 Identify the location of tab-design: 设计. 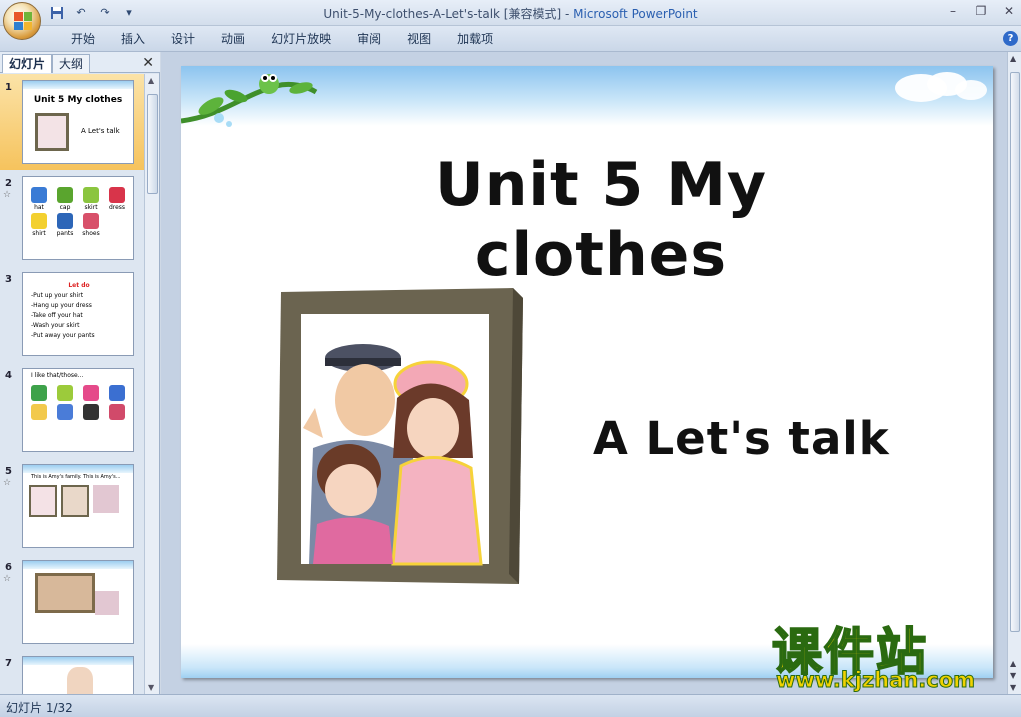
(183, 39).